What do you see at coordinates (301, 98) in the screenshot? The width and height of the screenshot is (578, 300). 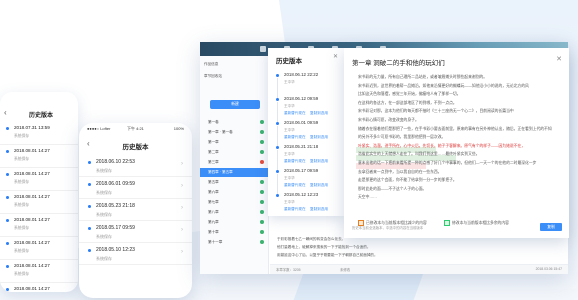 I see `version-time: 2018.06.12 09:59` at bounding box center [301, 98].